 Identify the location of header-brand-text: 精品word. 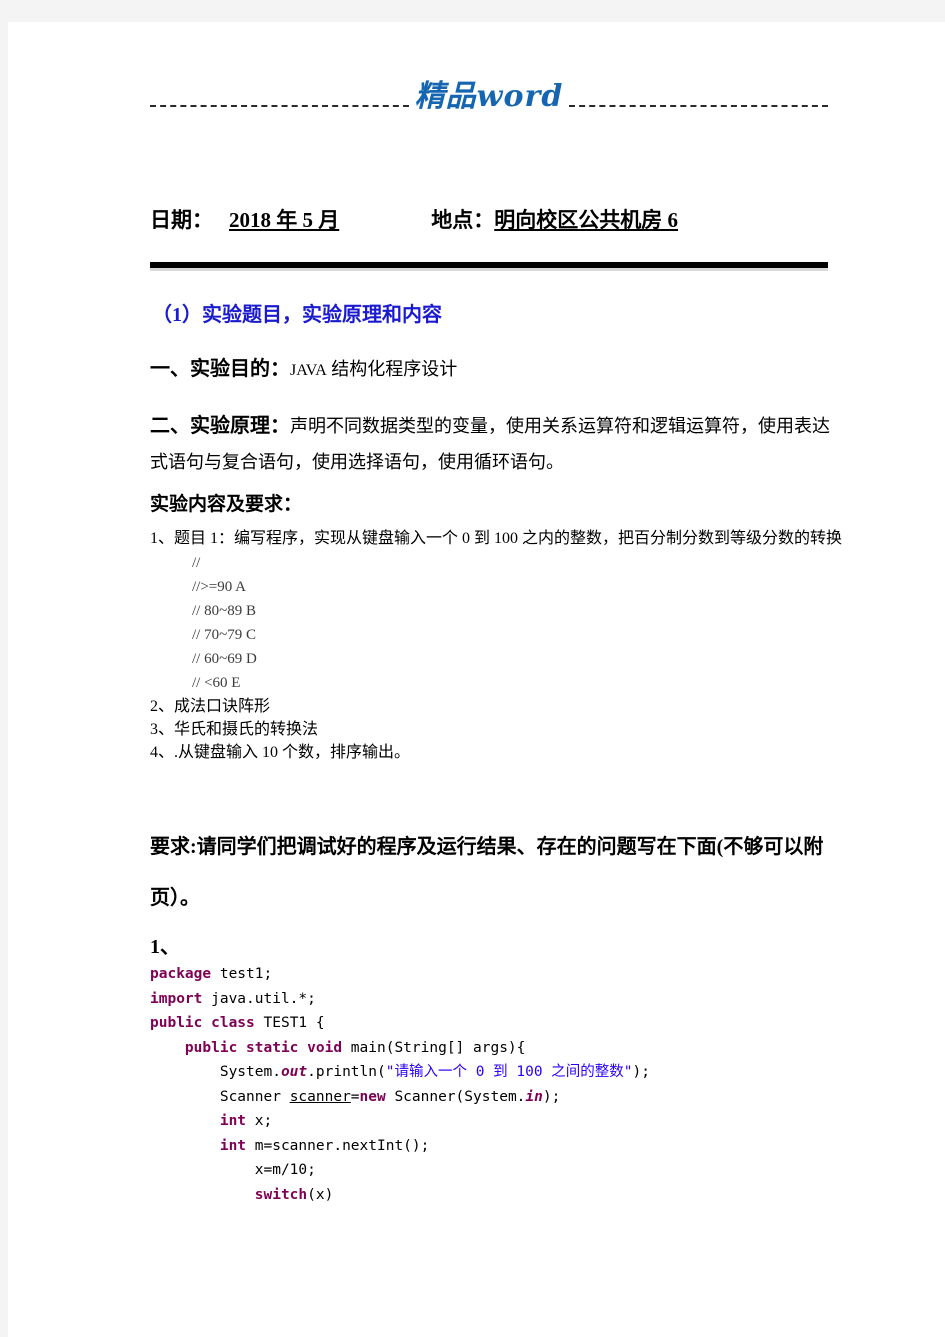
(489, 96).